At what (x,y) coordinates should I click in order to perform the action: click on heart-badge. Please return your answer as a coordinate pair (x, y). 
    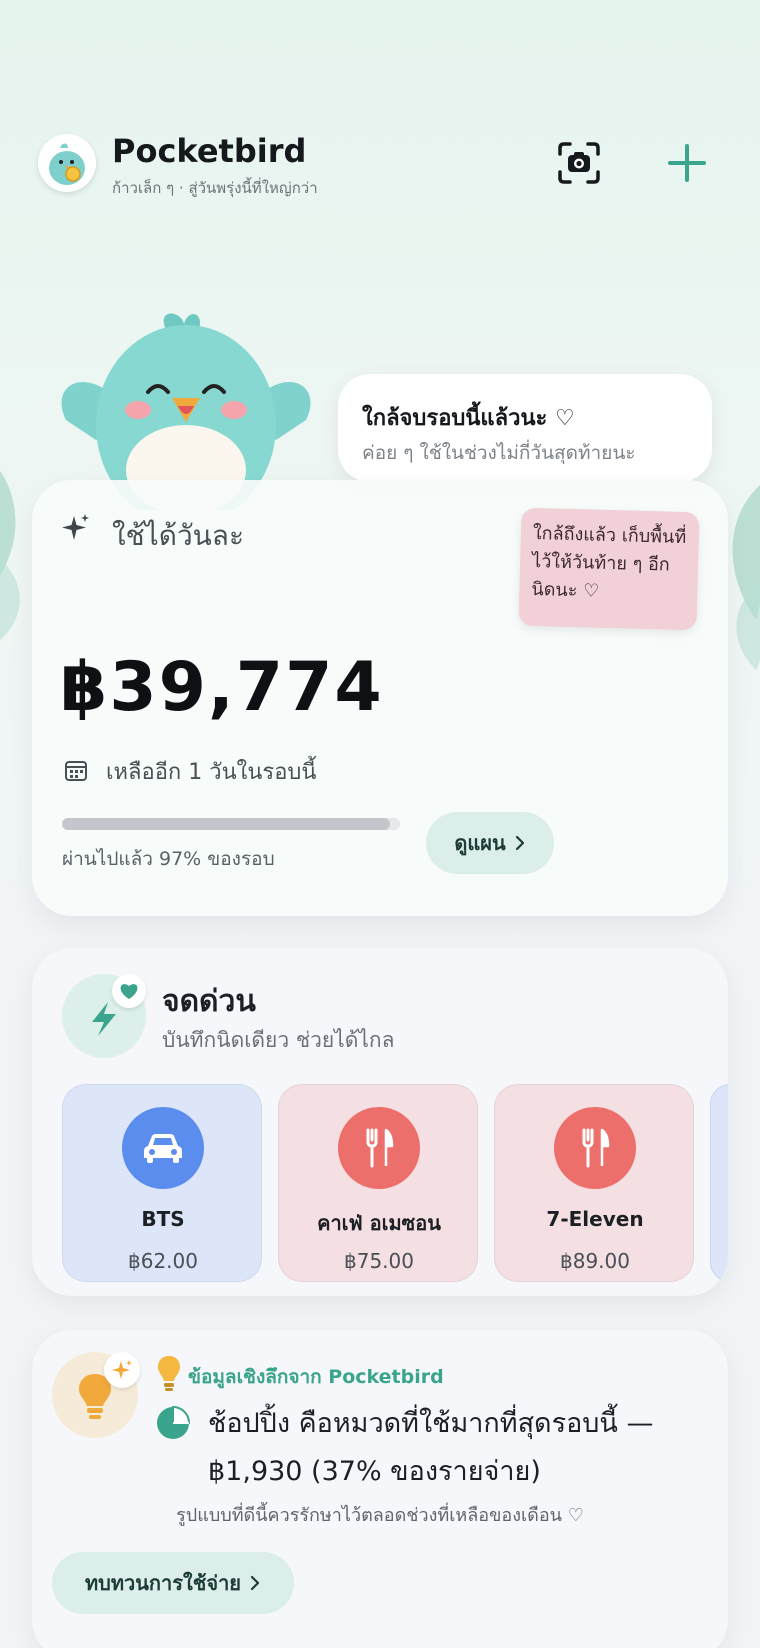
    Looking at the image, I should click on (129, 991).